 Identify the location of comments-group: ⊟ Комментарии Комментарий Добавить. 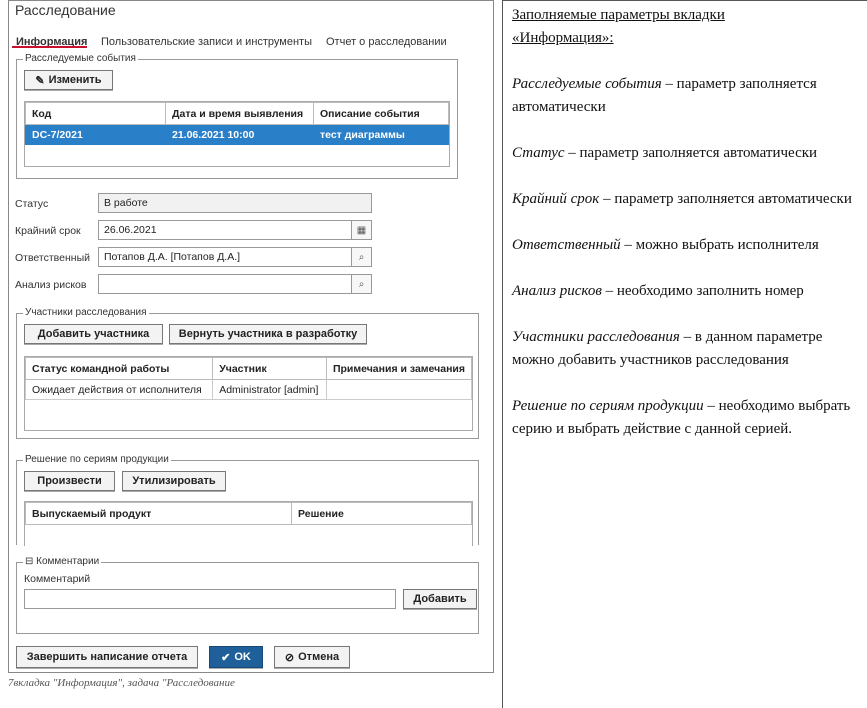
(247, 595).